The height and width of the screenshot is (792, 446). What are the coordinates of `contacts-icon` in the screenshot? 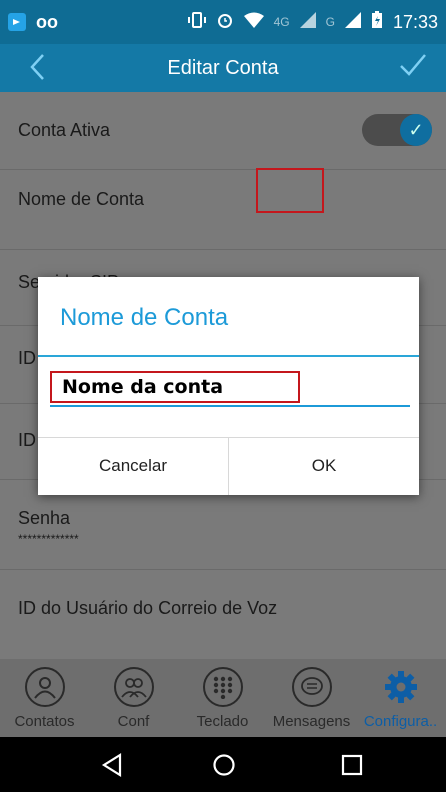 It's located at (44, 687).